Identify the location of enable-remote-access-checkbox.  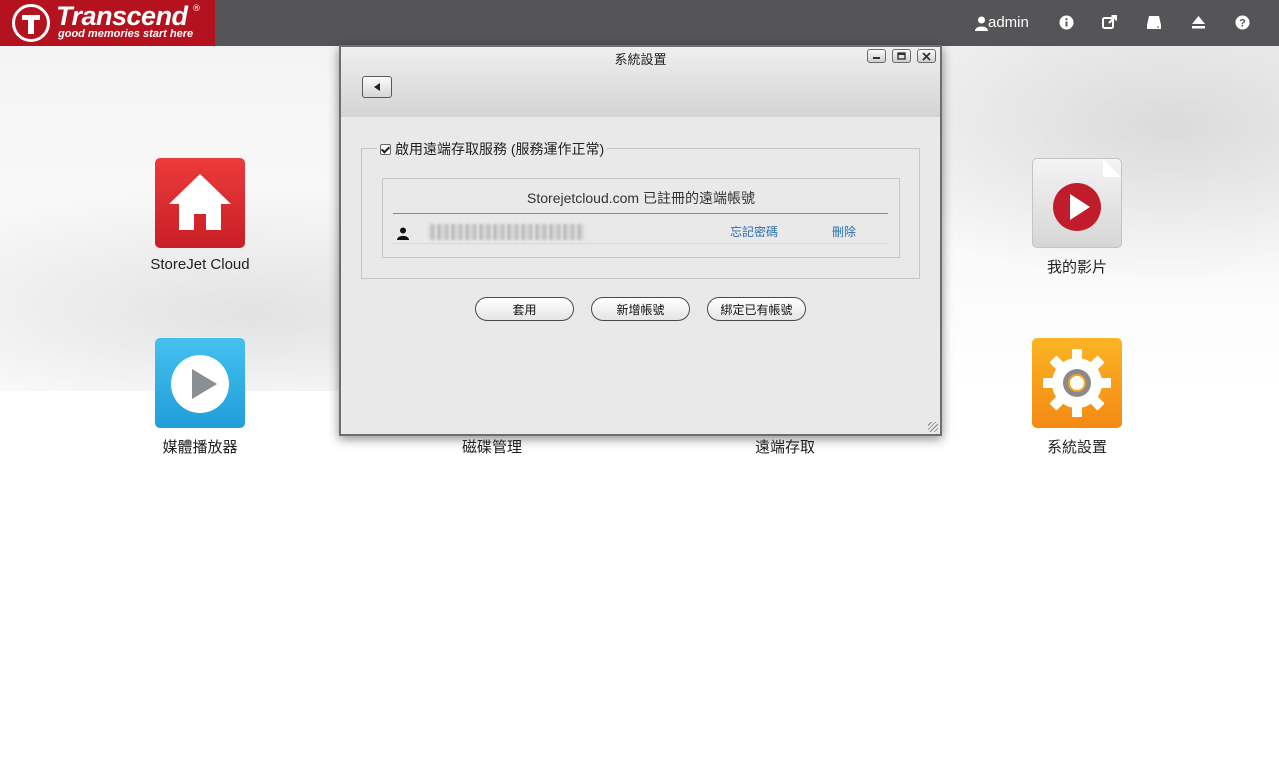
(385, 149).